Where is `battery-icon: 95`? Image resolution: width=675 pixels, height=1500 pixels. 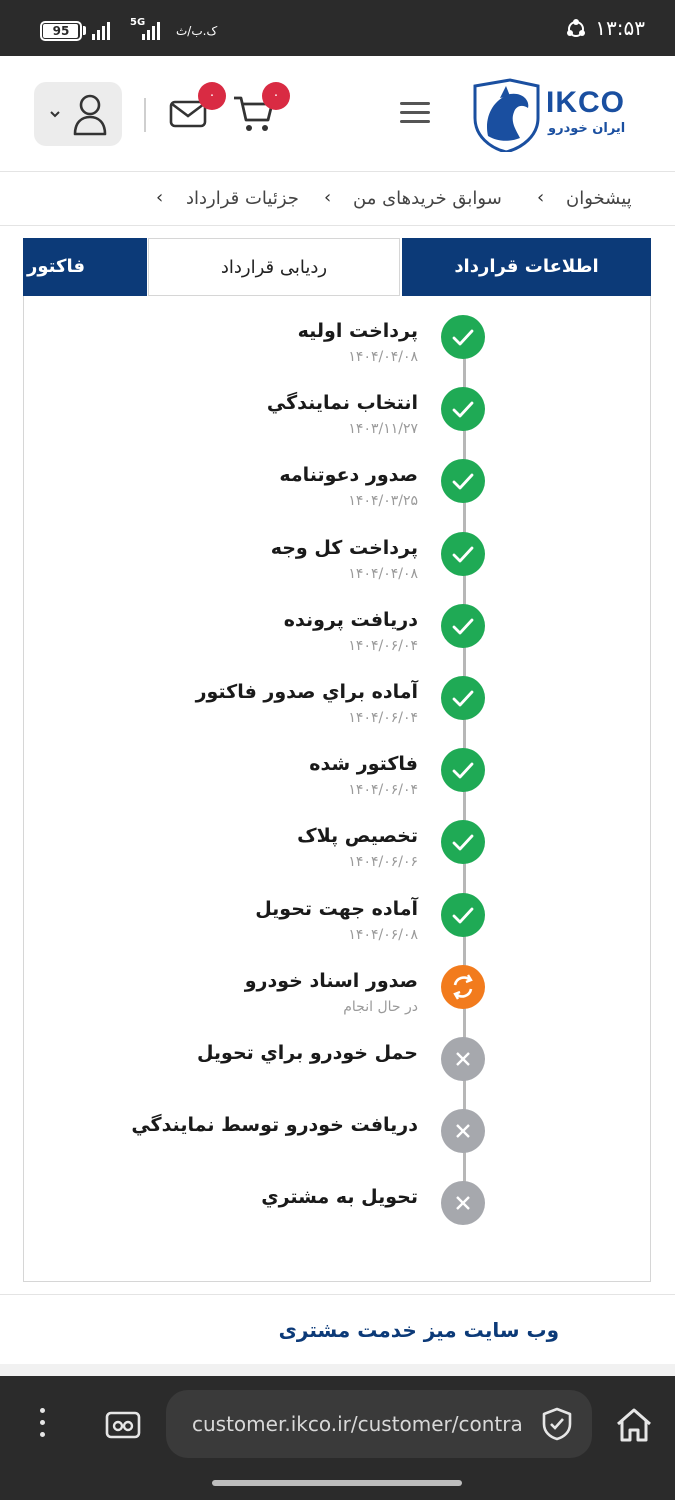 battery-icon: 95 is located at coordinates (61, 31).